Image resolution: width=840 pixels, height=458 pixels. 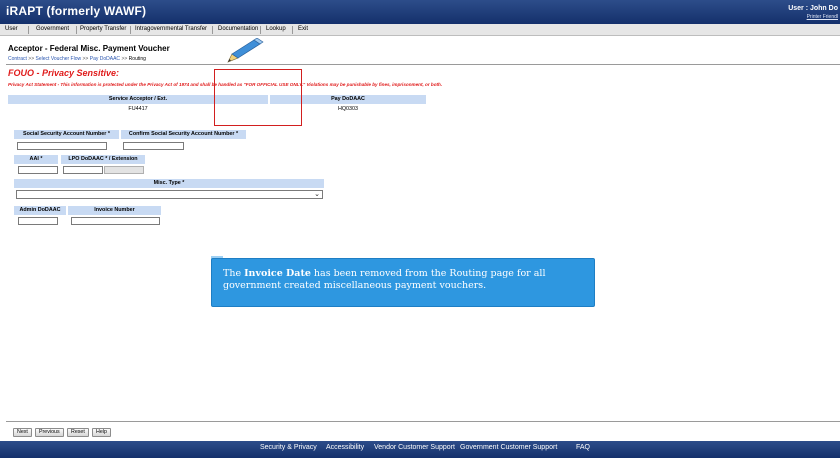 What do you see at coordinates (49, 432) in the screenshot?
I see `previous-button: Previous` at bounding box center [49, 432].